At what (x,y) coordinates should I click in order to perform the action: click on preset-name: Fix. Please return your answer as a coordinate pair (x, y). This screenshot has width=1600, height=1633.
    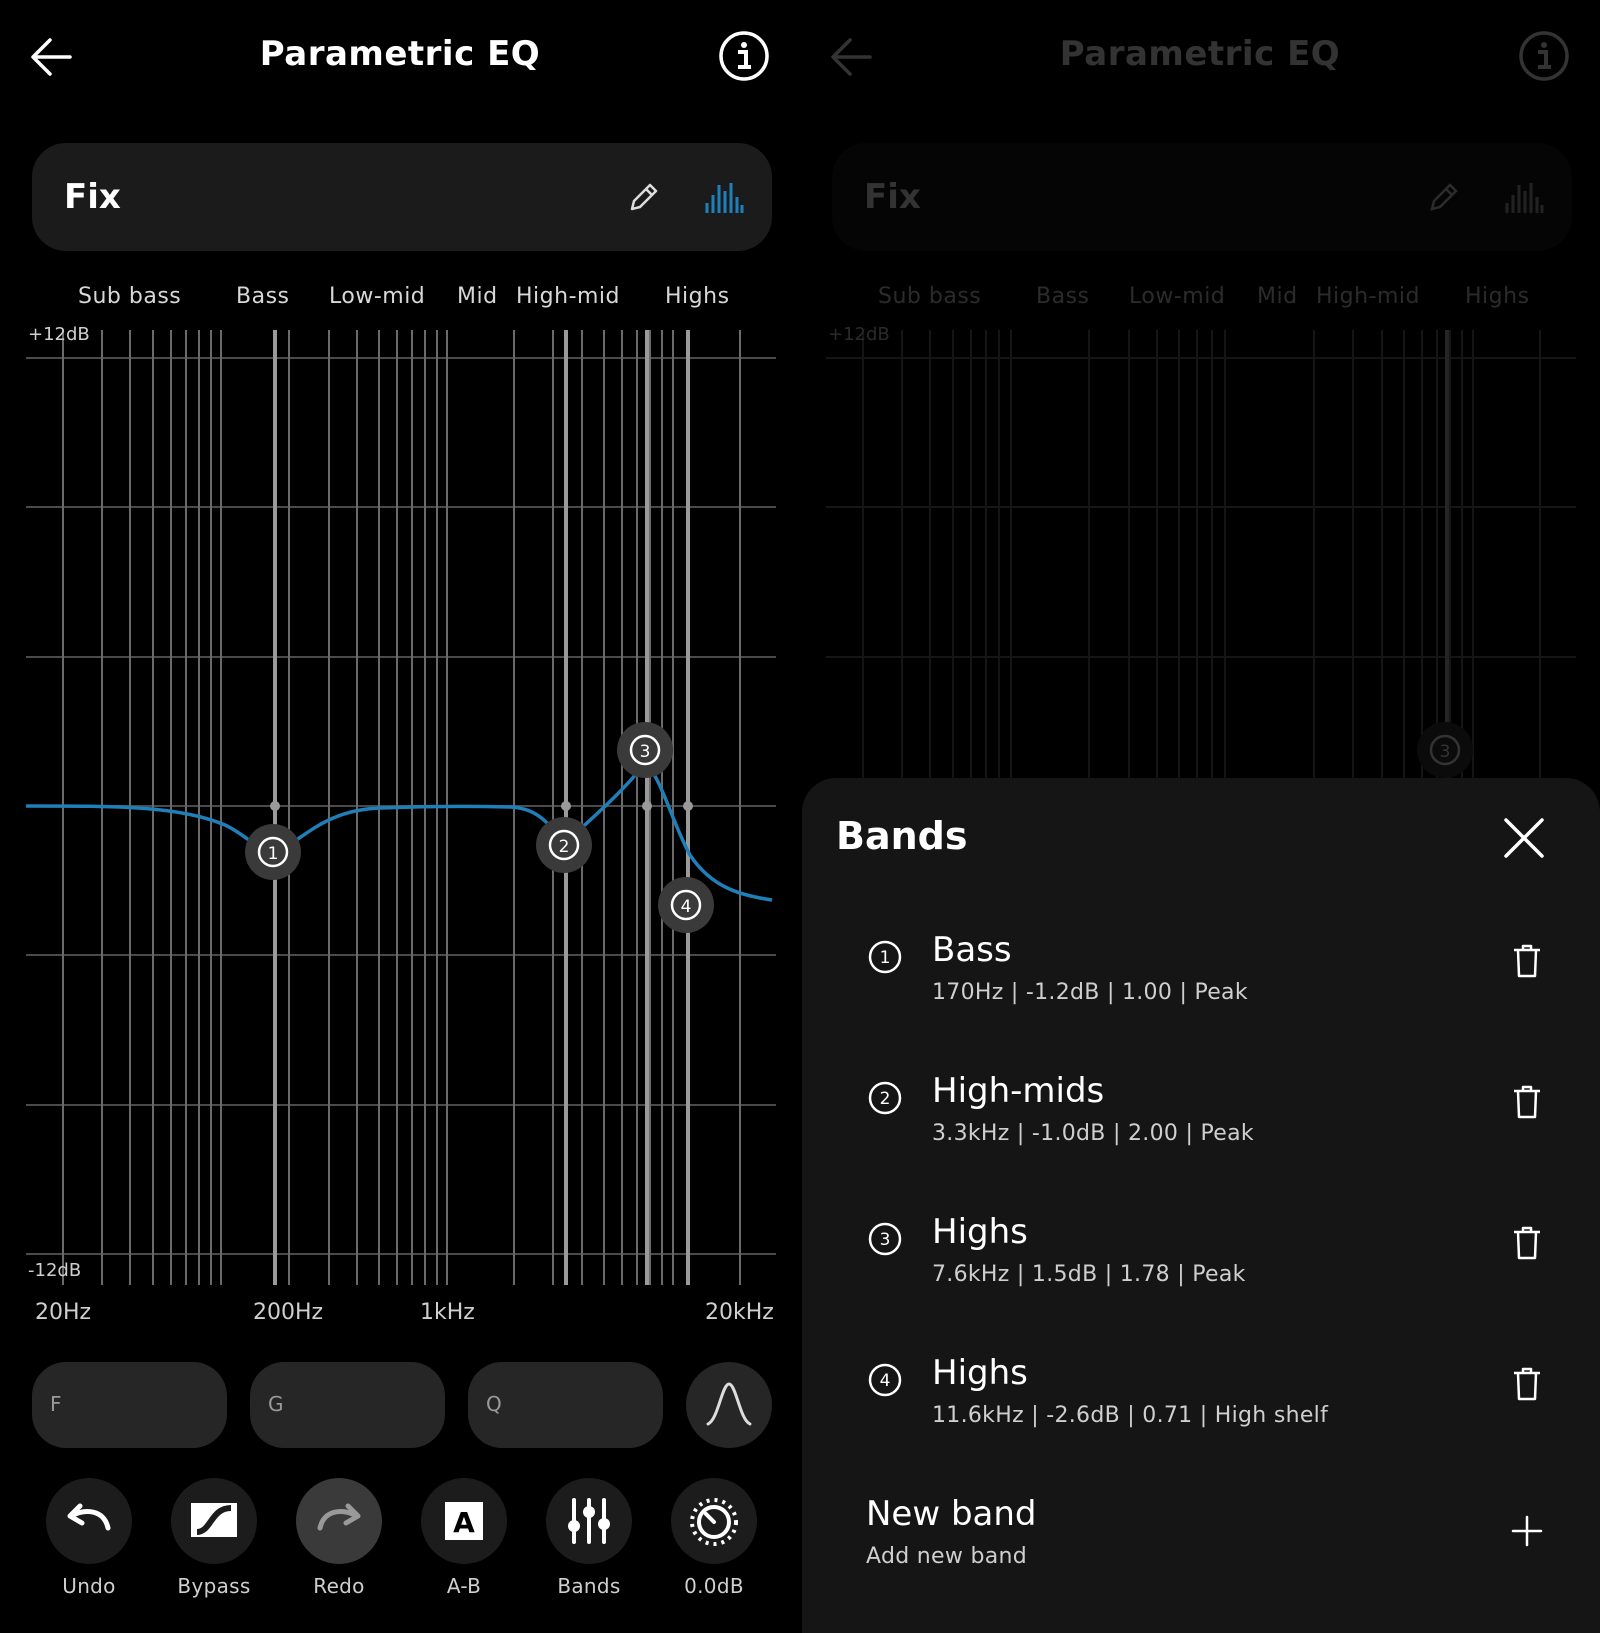
    Looking at the image, I should click on (92, 197).